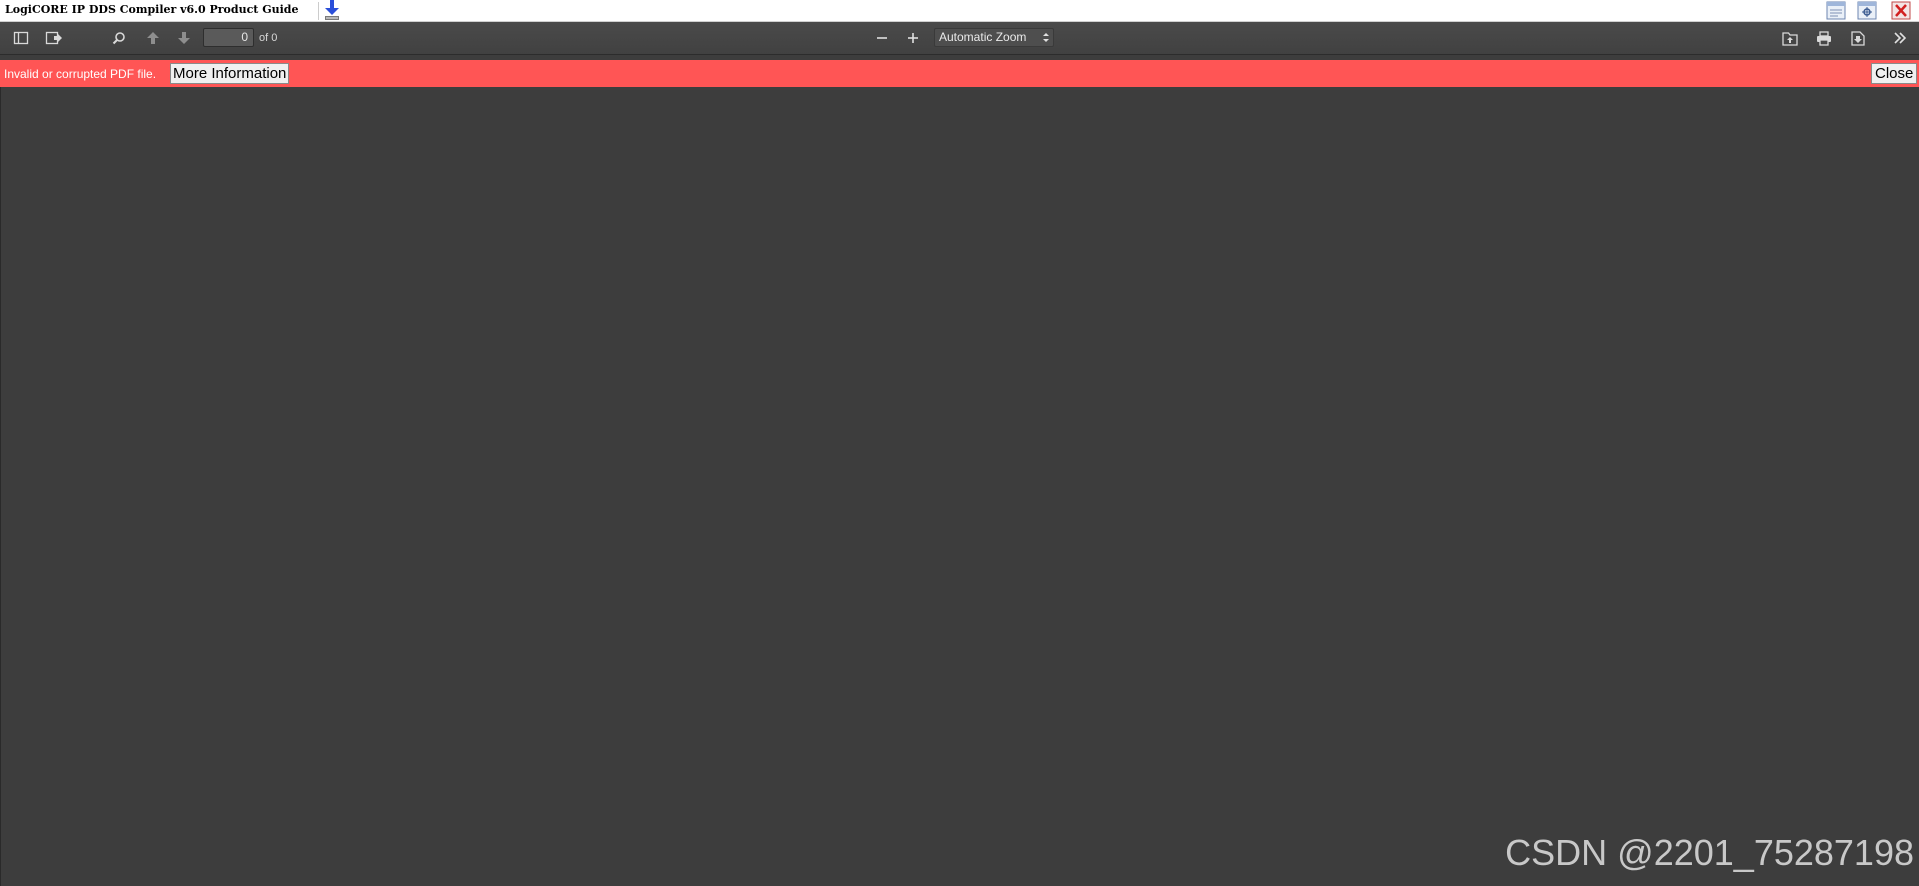 The image size is (1919, 886). Describe the element at coordinates (1836, 10) in the screenshot. I see `window-restore-icon` at that location.